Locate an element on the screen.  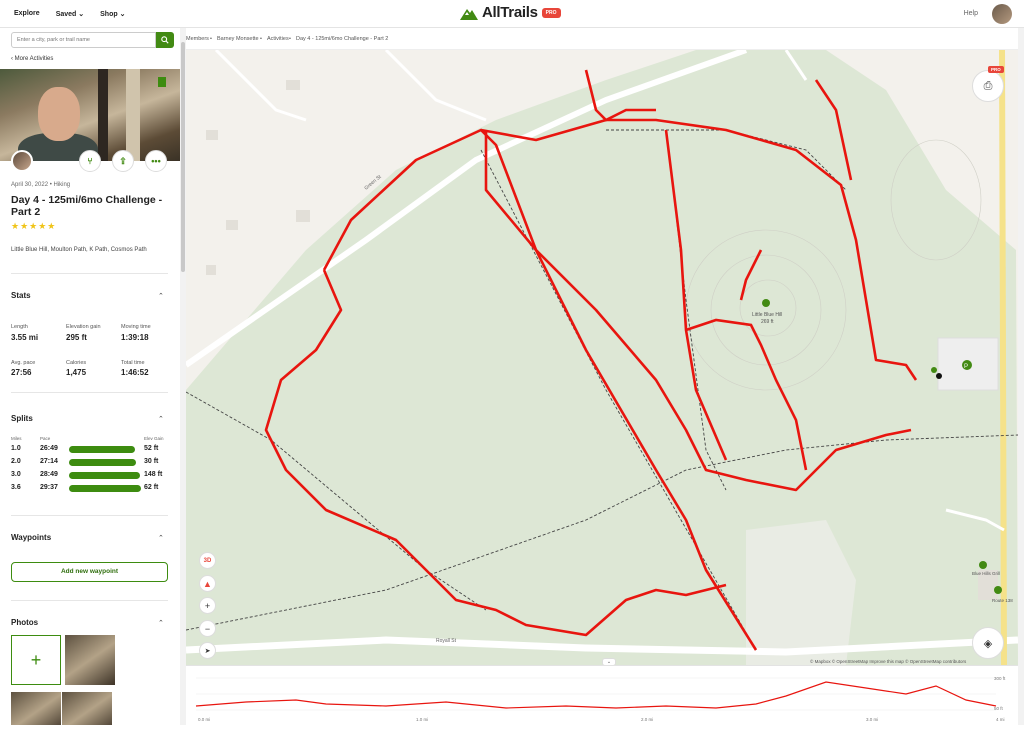
fork-button: ⑂ is located at coordinates (90, 161).